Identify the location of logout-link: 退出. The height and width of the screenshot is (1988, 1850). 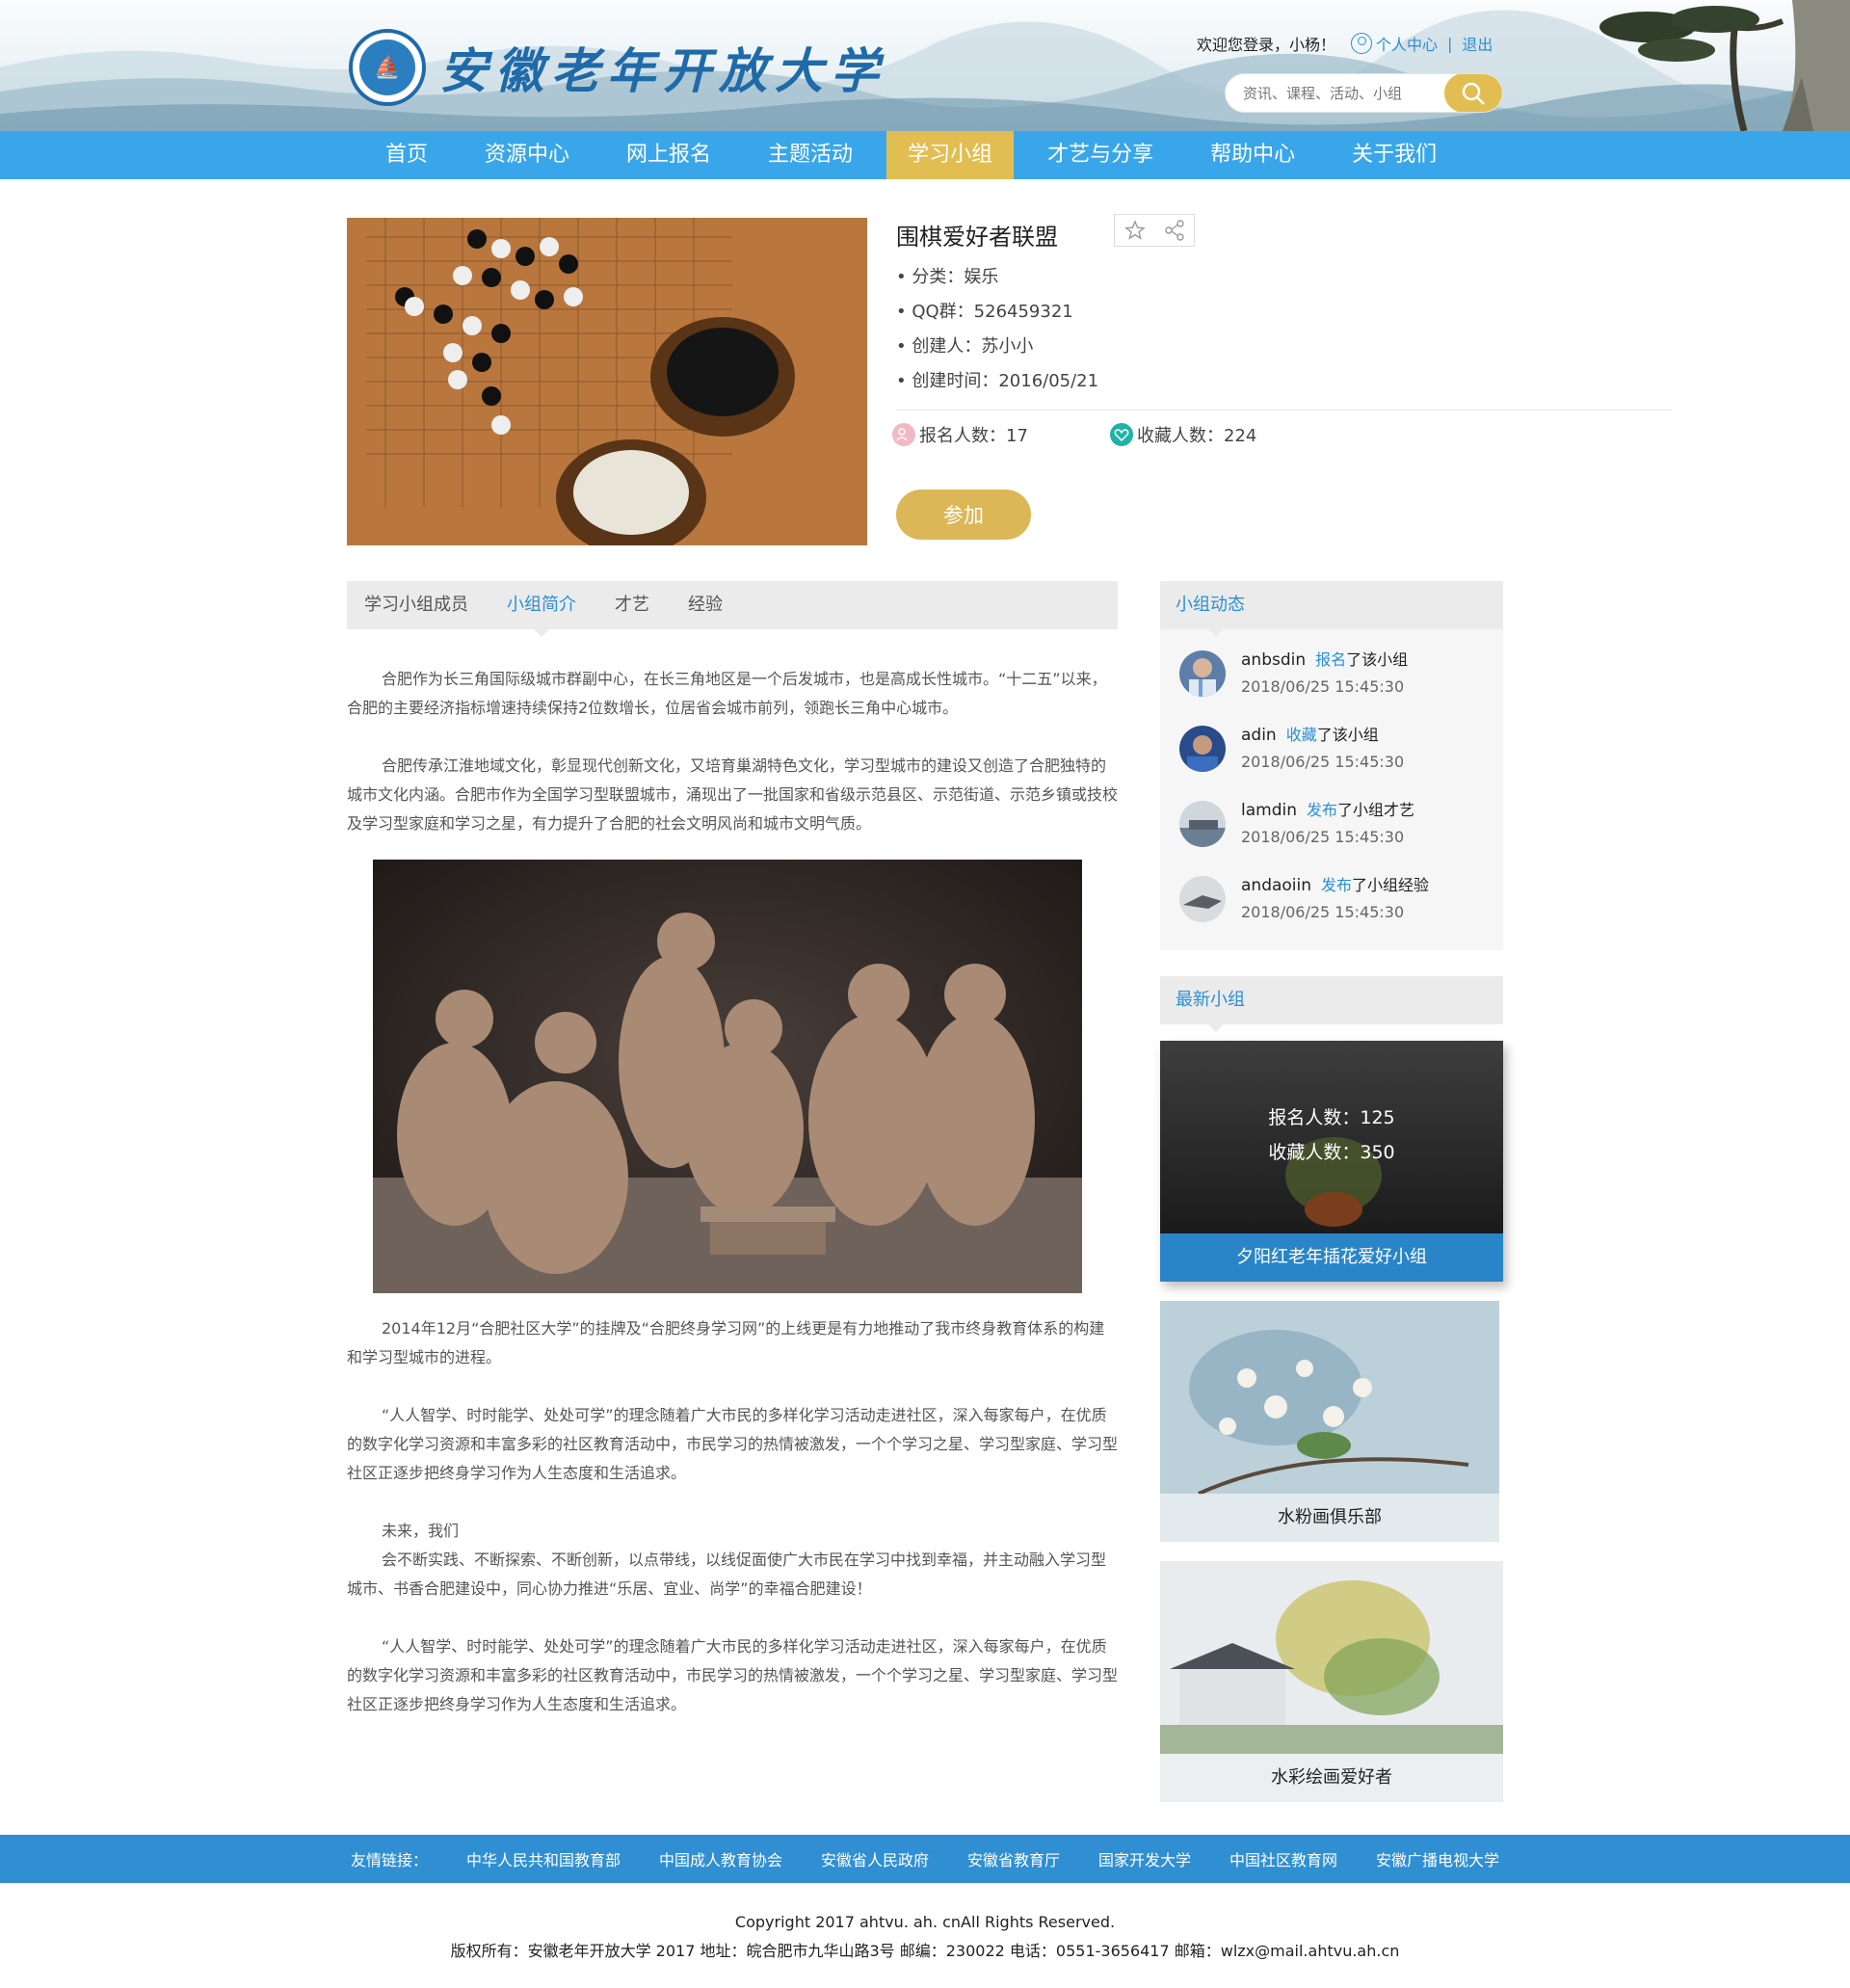
(1477, 43).